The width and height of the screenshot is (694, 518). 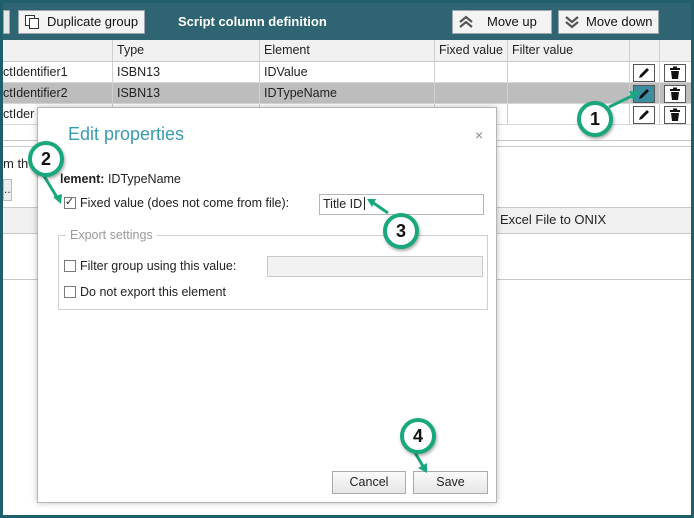 What do you see at coordinates (595, 119) in the screenshot?
I see `callout-1: 1` at bounding box center [595, 119].